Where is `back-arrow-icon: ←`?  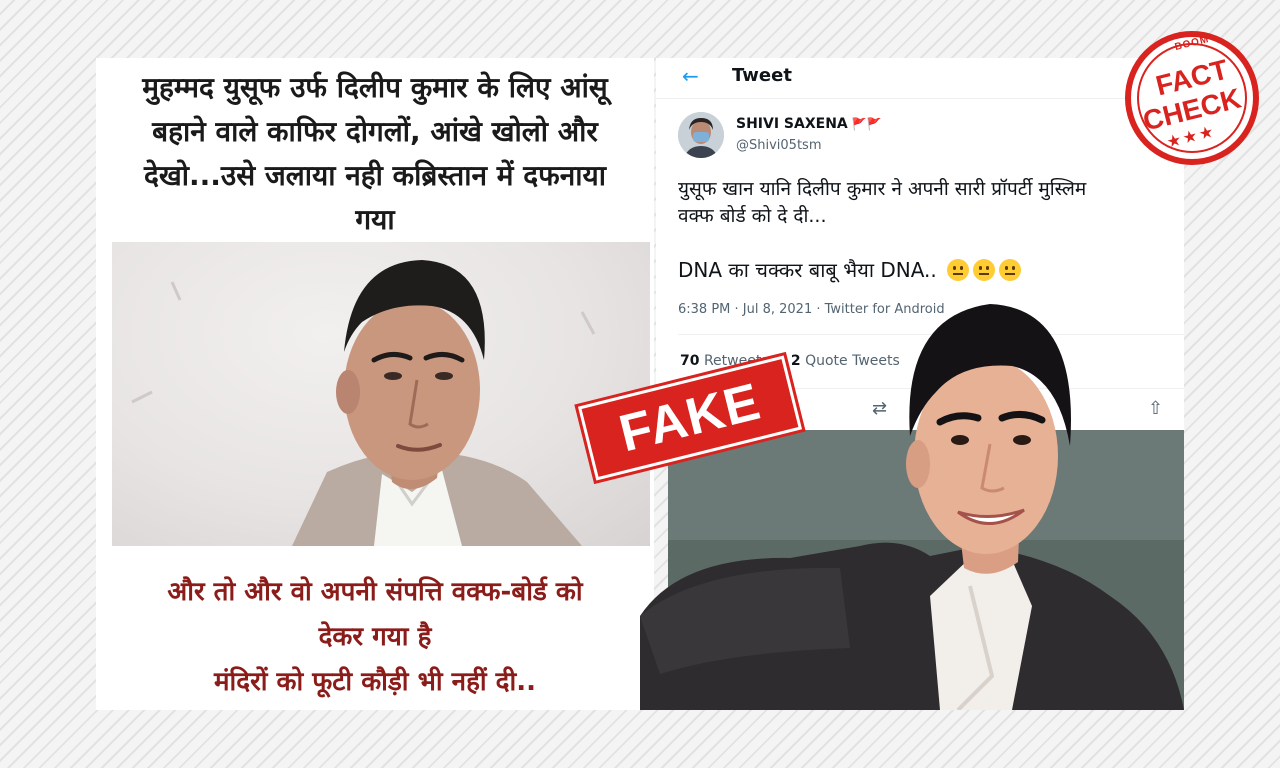
back-arrow-icon: ← is located at coordinates (690, 76).